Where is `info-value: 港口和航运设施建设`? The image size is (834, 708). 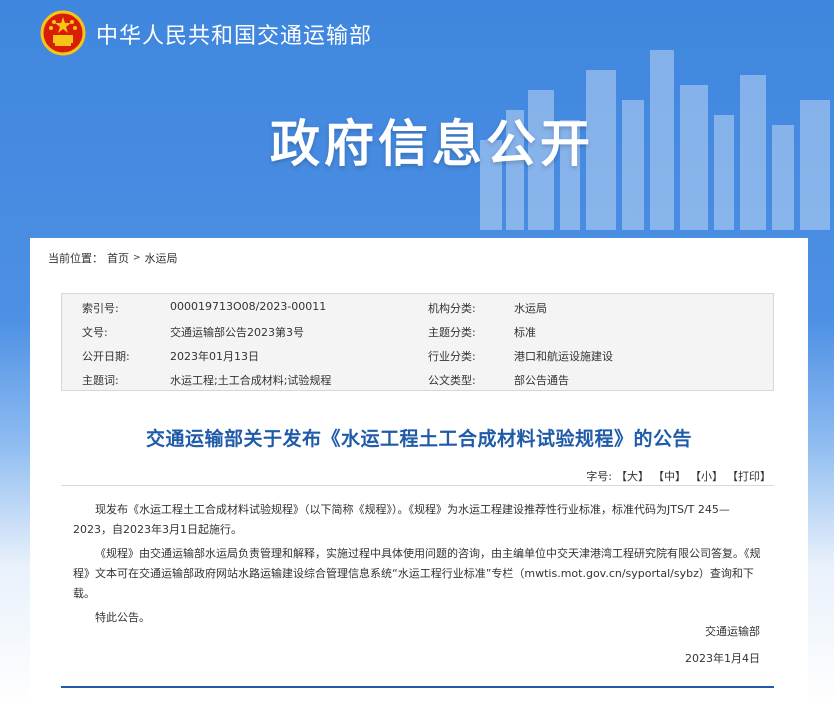 info-value: 港口和航运设施建设 is located at coordinates (563, 356).